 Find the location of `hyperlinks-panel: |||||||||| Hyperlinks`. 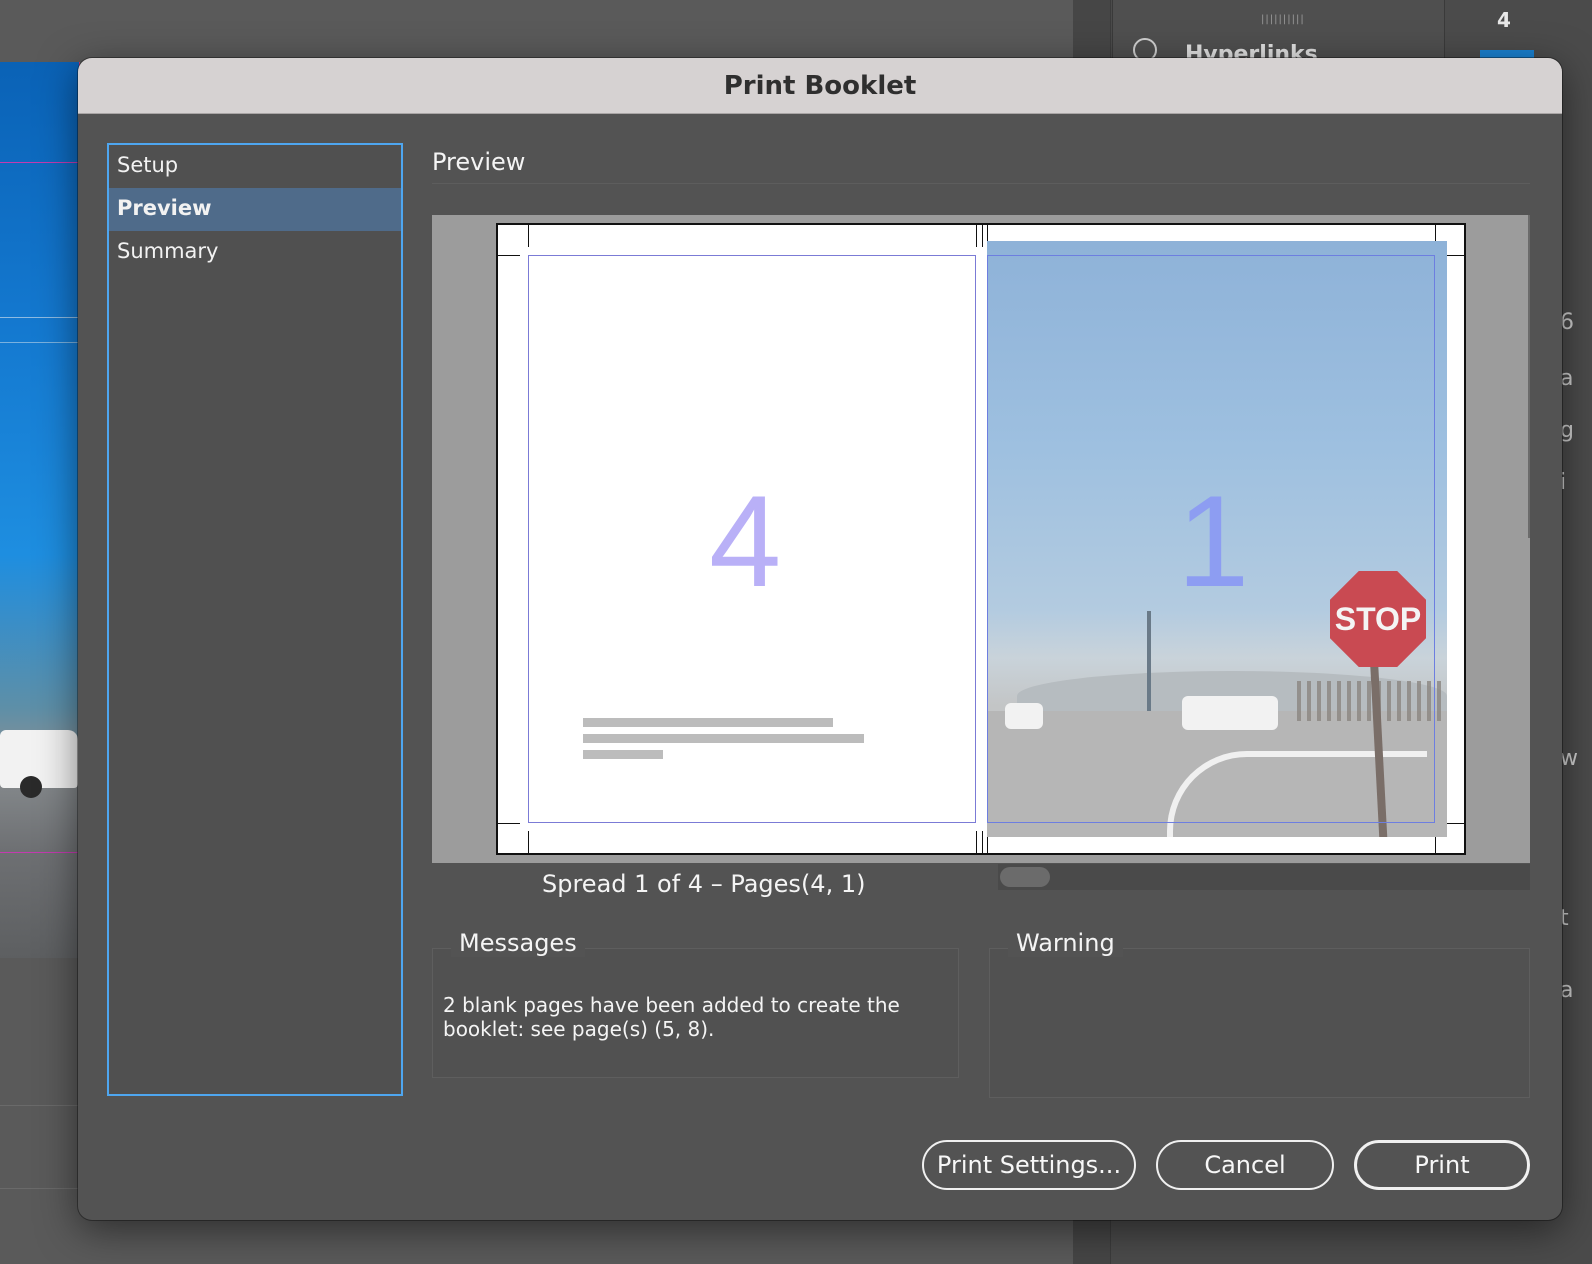

hyperlinks-panel: |||||||||| Hyperlinks is located at coordinates (1278, 33).